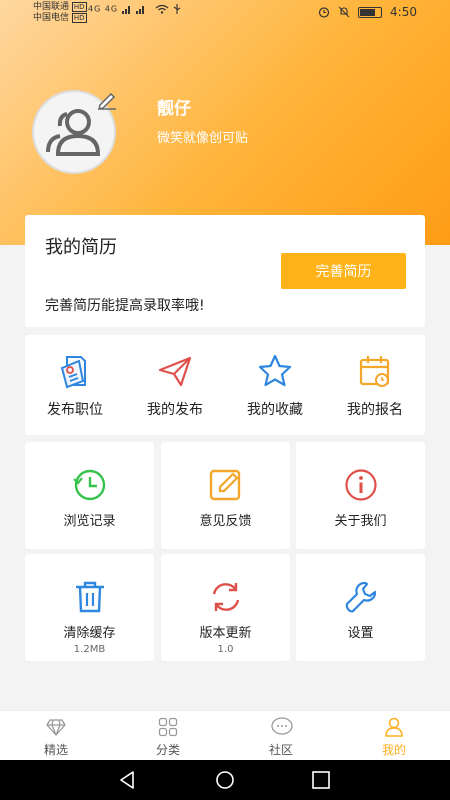  Describe the element at coordinates (282, 726) in the screenshot. I see `chat-icon` at that location.